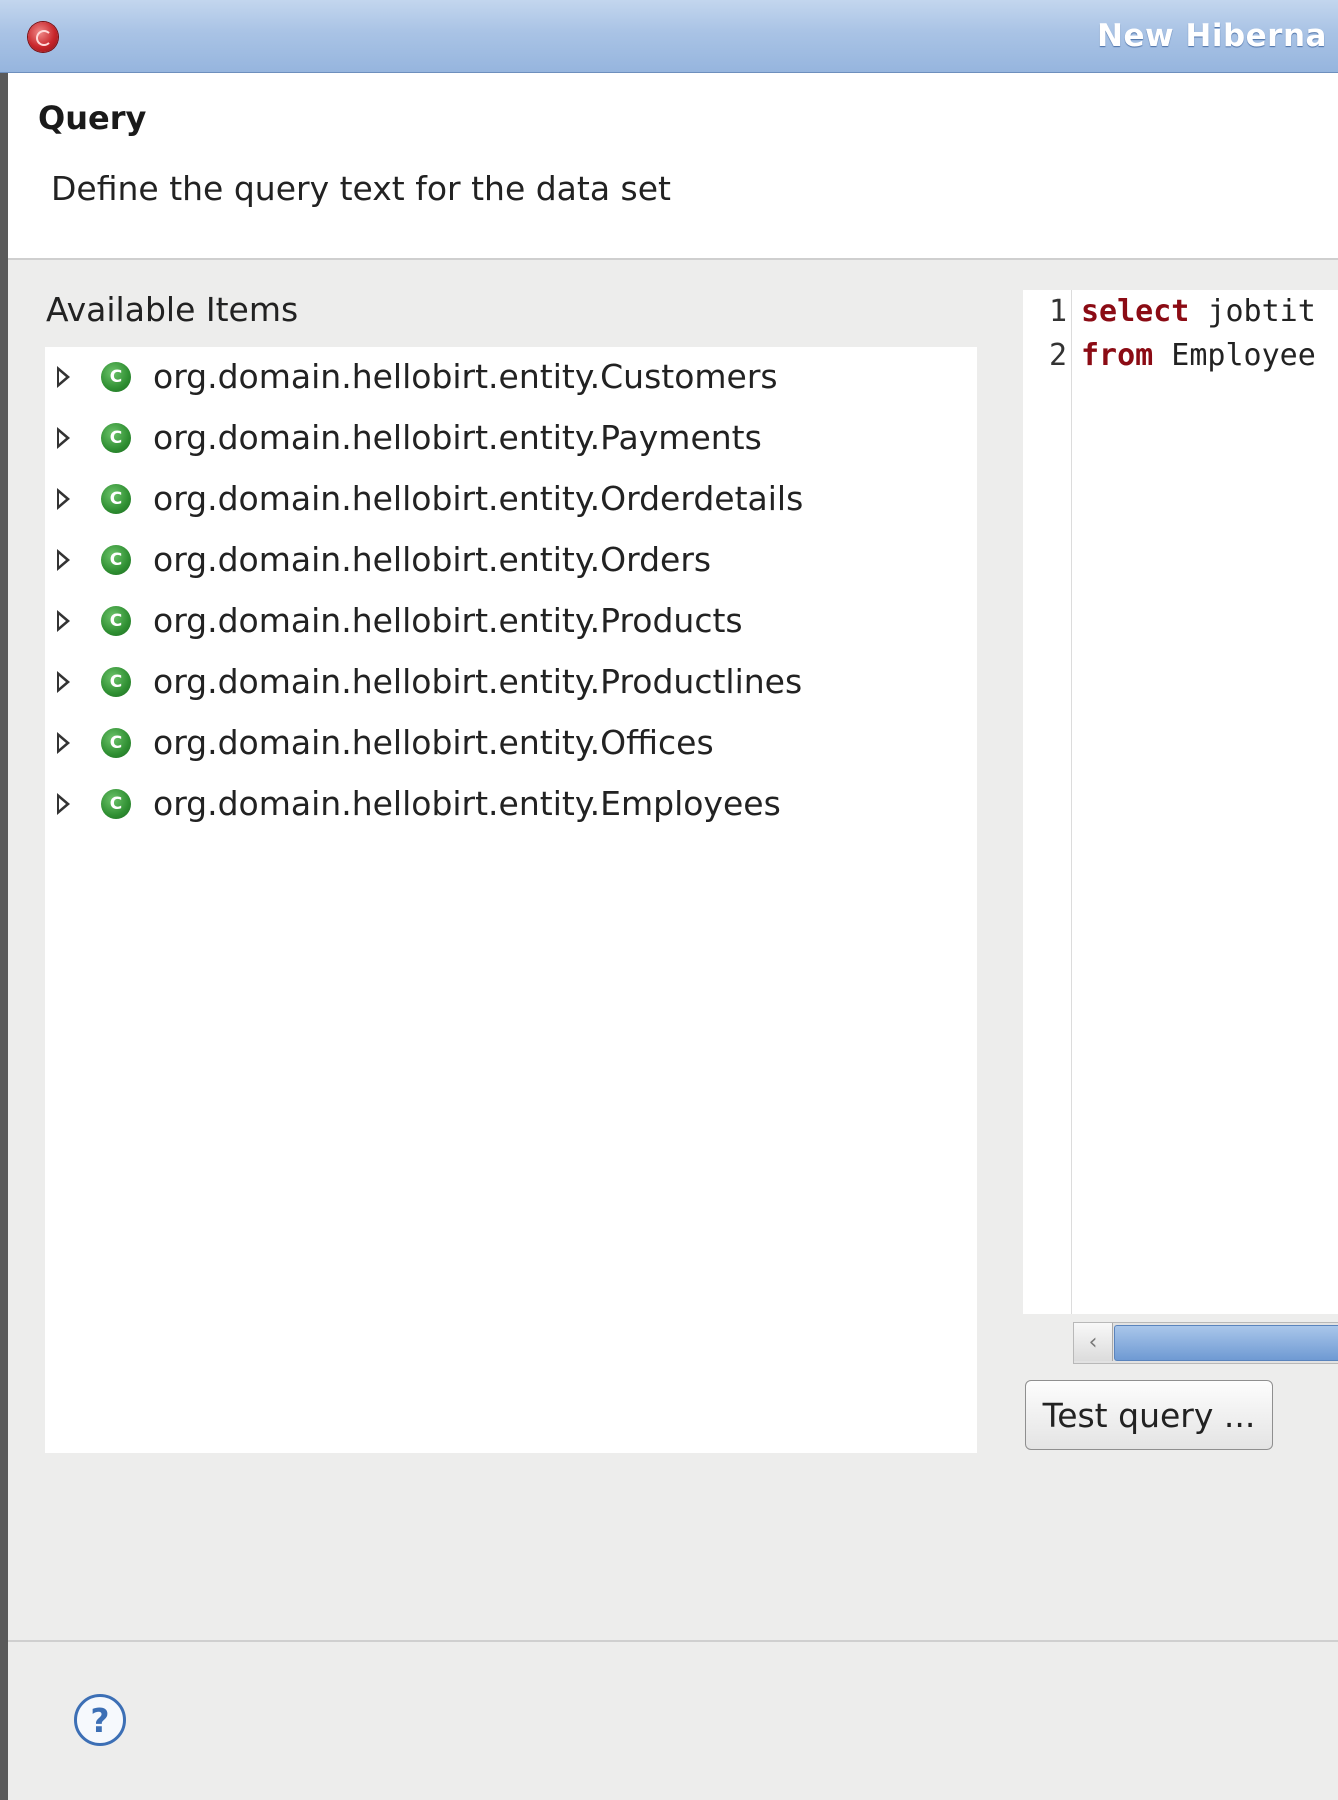 Image resolution: width=1338 pixels, height=1800 pixels. I want to click on tree-item-offices: C org.domain.hellobirt.entity.Offices, so click(511, 743).